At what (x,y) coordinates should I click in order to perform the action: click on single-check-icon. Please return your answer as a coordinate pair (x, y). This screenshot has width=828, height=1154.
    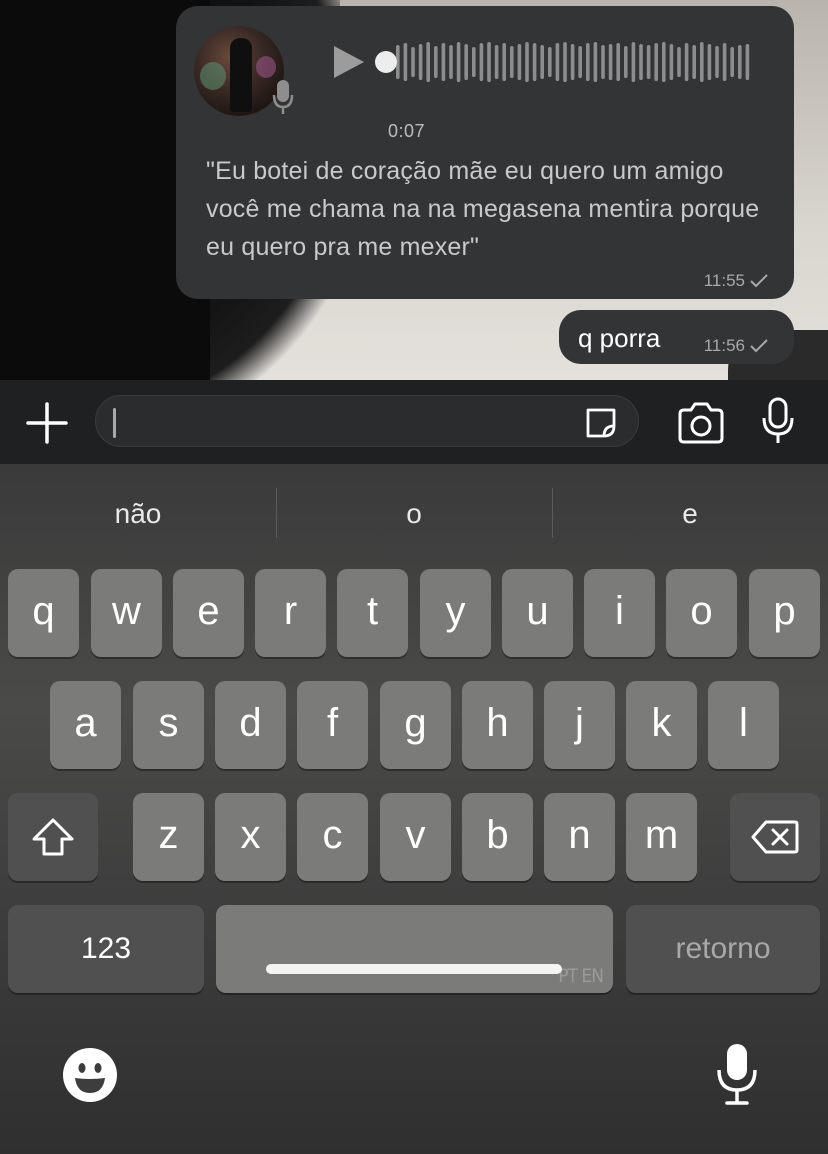
    Looking at the image, I should click on (759, 281).